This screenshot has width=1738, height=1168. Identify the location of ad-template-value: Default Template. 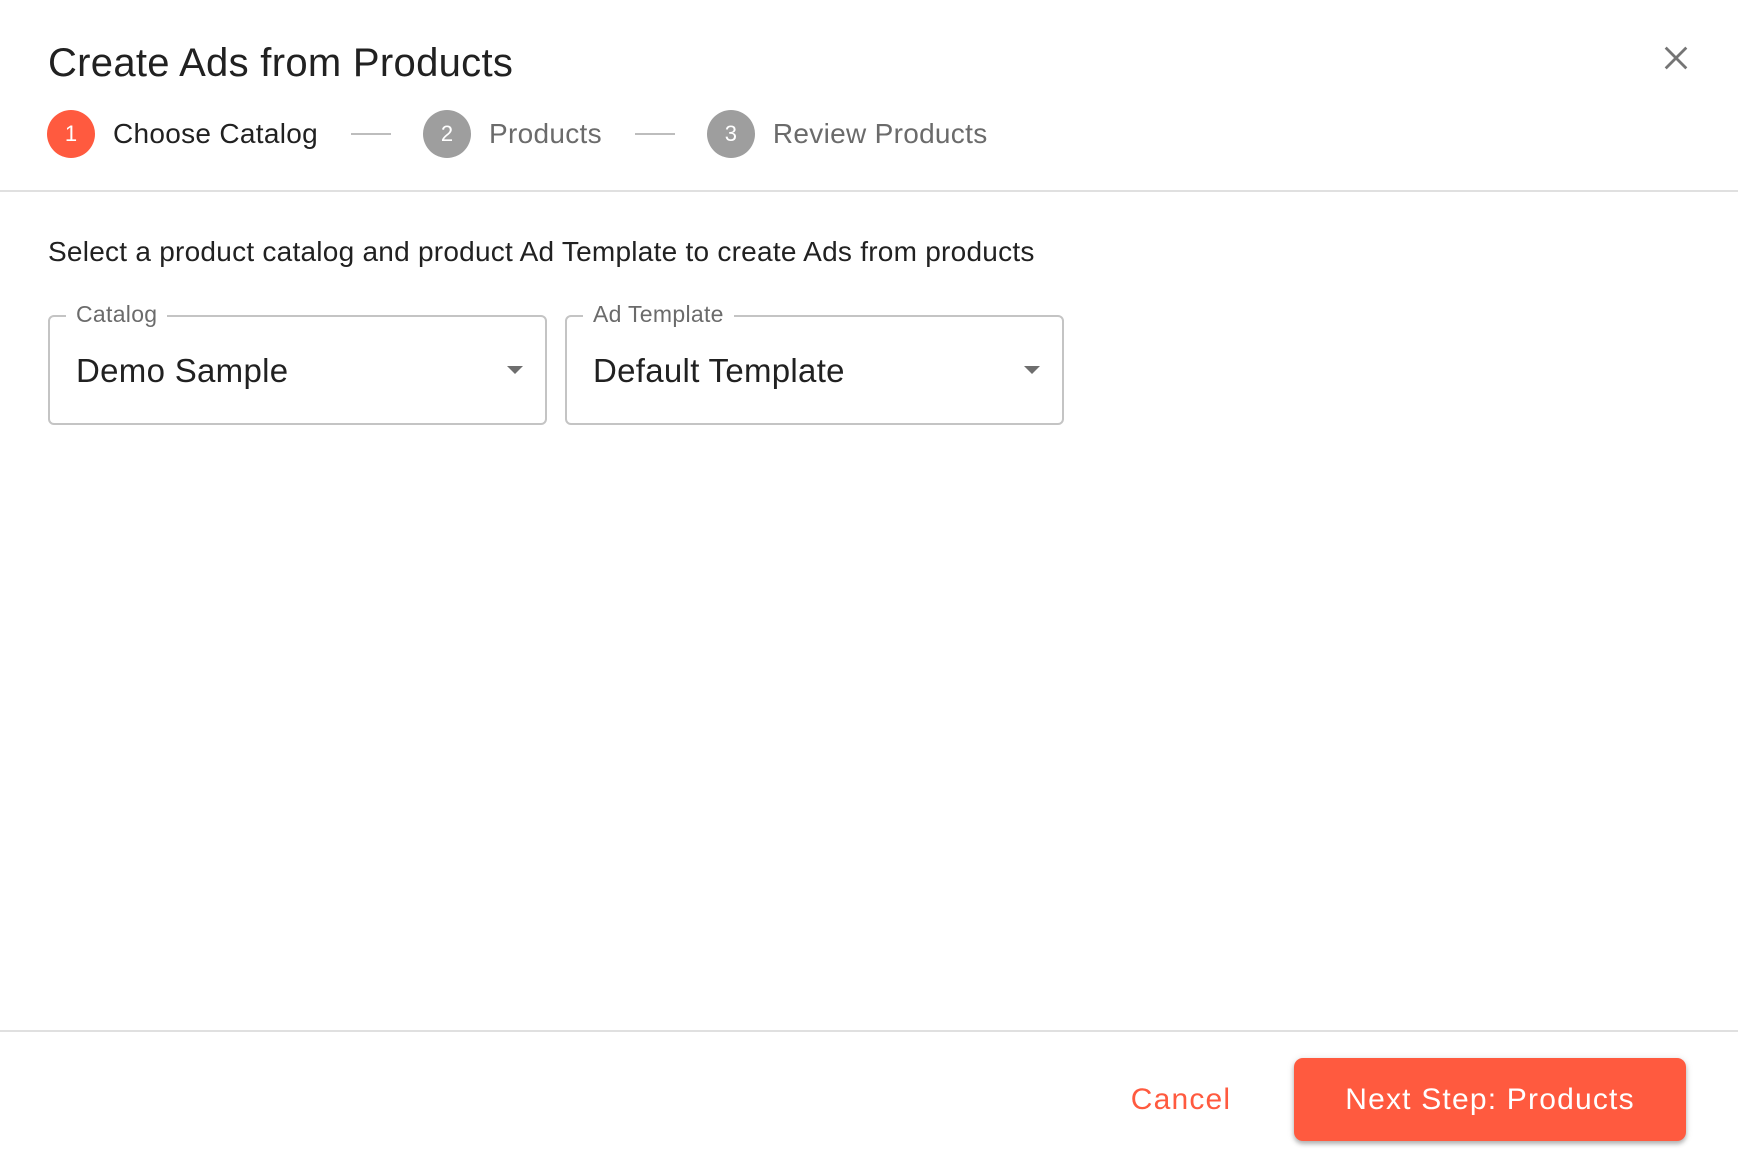
(719, 370).